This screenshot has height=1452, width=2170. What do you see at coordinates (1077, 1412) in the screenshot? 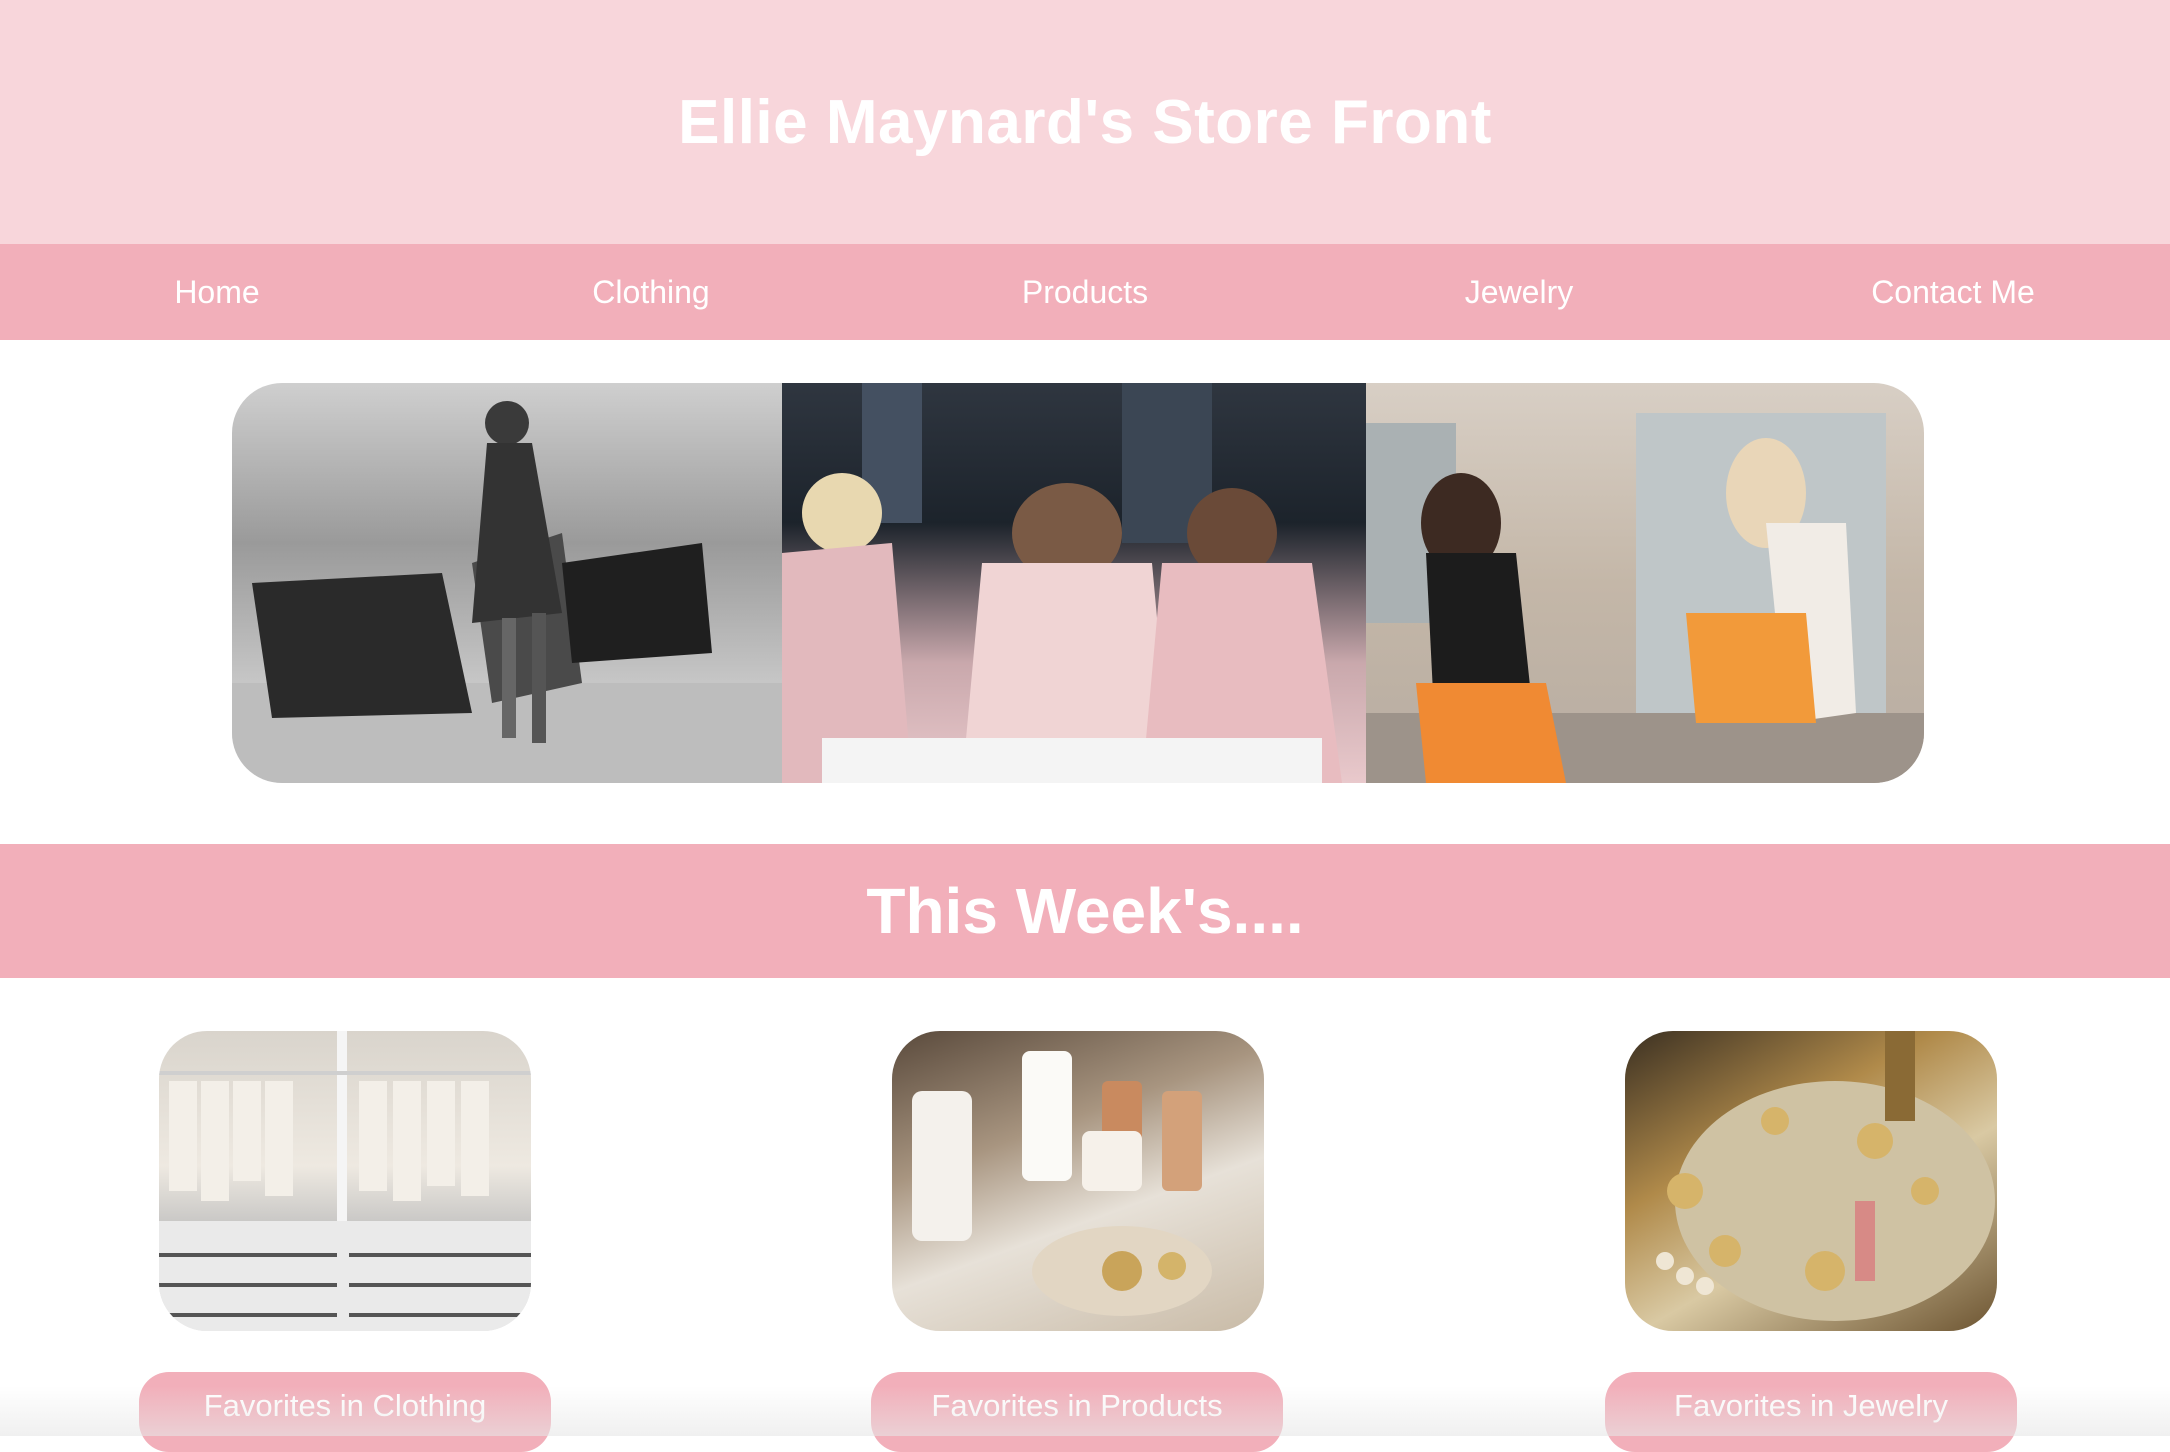
I see `favorites-products-button: Favorites in Products` at bounding box center [1077, 1412].